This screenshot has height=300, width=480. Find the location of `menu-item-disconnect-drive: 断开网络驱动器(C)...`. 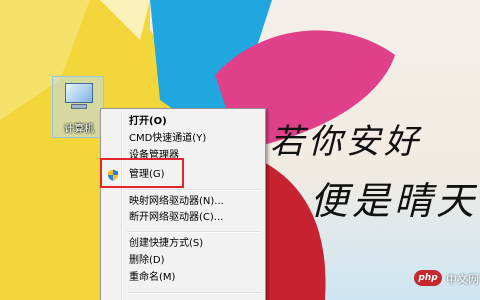

menu-item-disconnect-drive: 断开网络驱动器(C)... is located at coordinates (183, 217).